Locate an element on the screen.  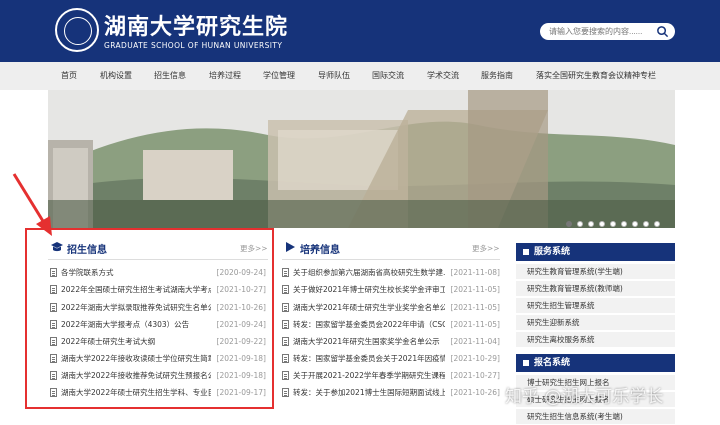
list-item: 关于组织参加第六届湖南省高校研究生数学建... [2021-11-08] is located at coordinates (391, 272).